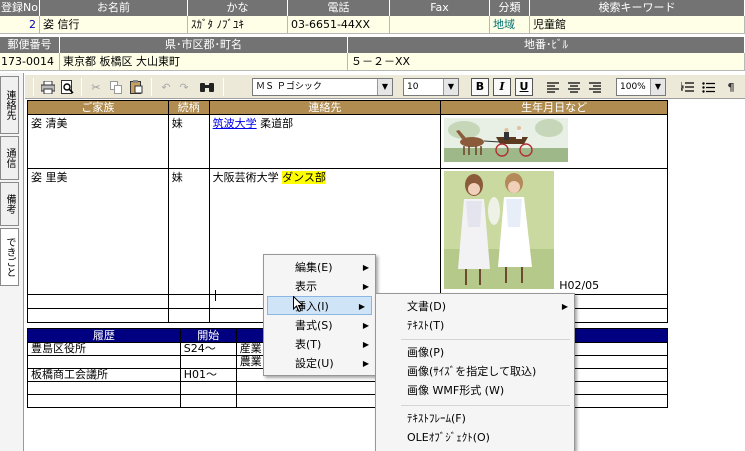 The height and width of the screenshot is (451, 745). What do you see at coordinates (553, 87) in the screenshot?
I see `align-left-icon` at bounding box center [553, 87].